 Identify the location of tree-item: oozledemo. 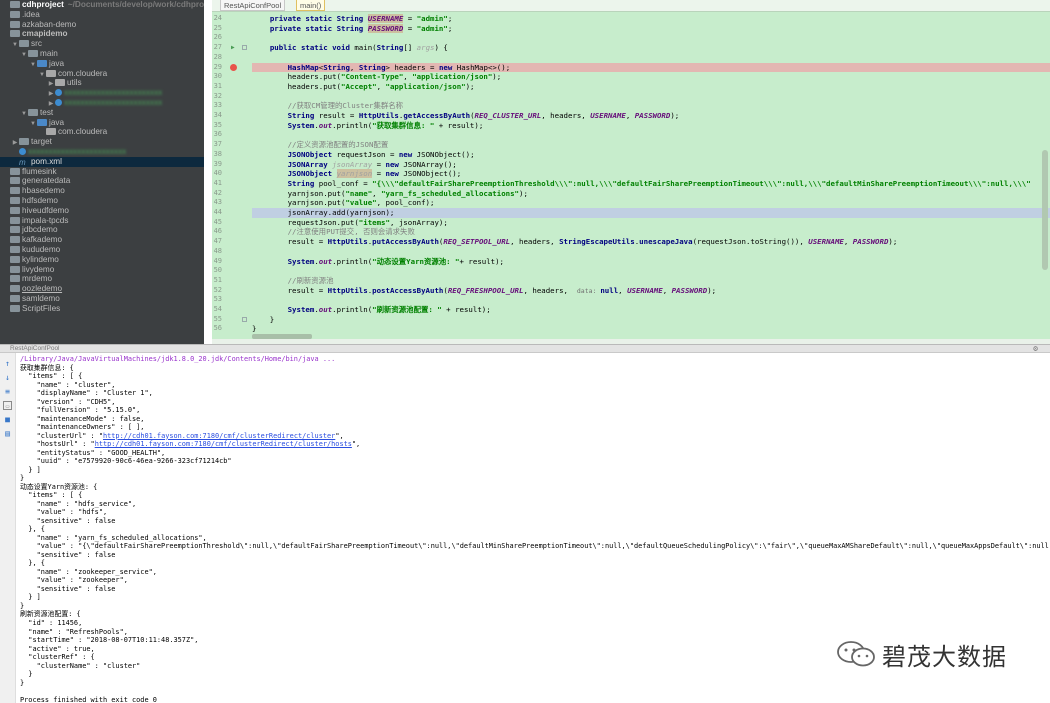
(102, 289).